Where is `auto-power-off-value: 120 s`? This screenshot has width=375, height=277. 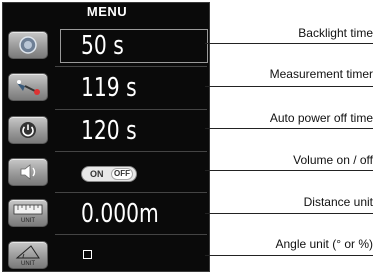
auto-power-off-value: 120 s is located at coordinates (109, 131).